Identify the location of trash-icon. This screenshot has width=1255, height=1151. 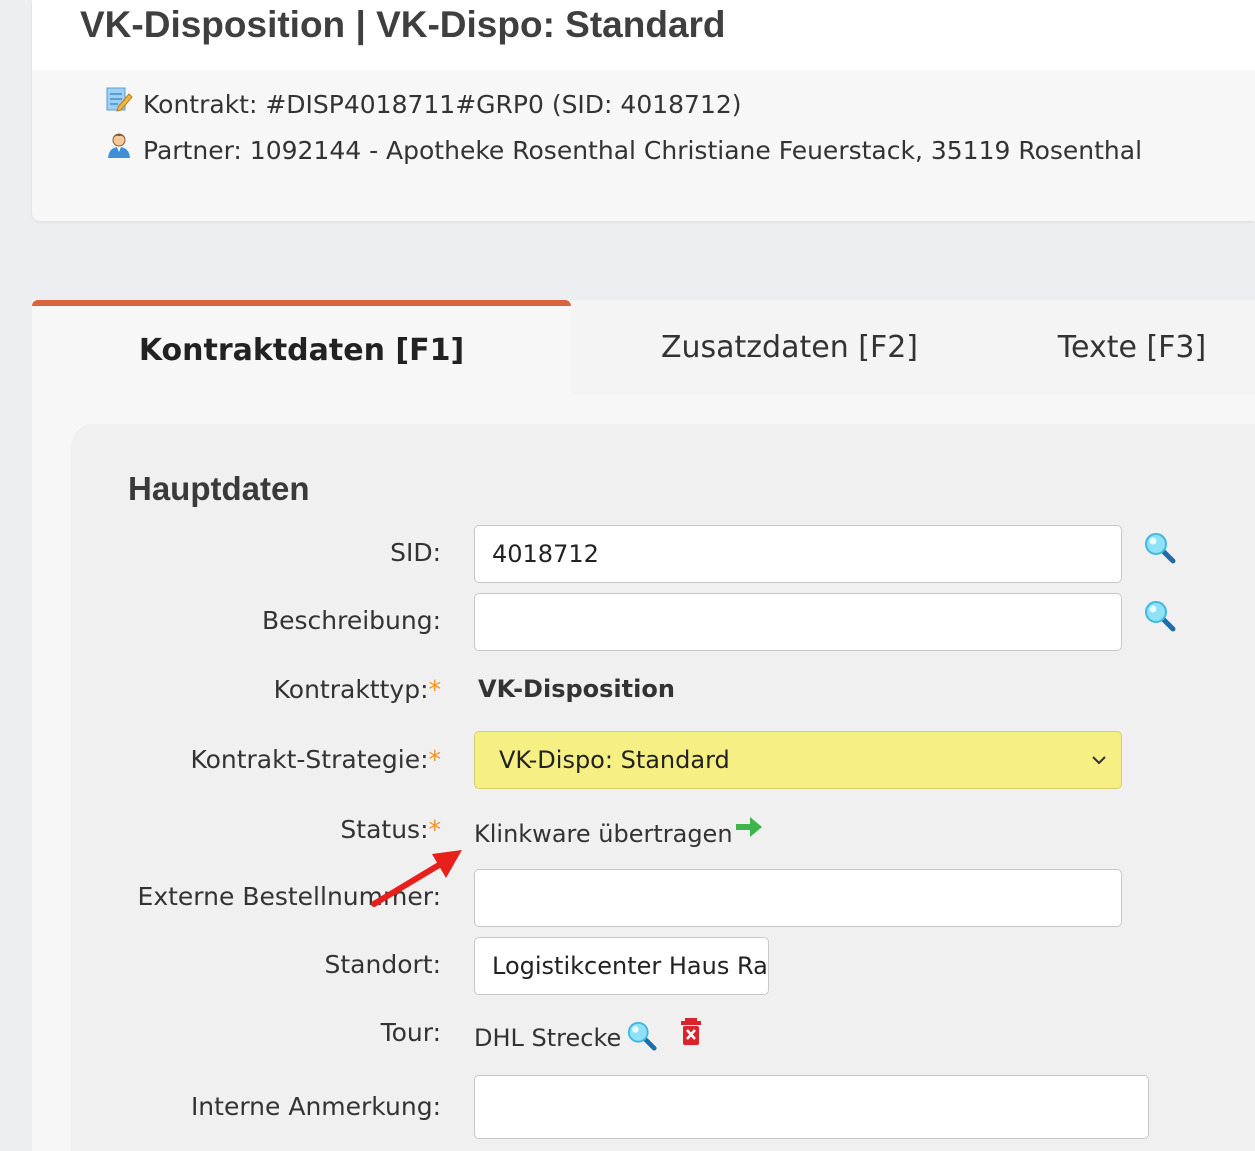
(691, 1032).